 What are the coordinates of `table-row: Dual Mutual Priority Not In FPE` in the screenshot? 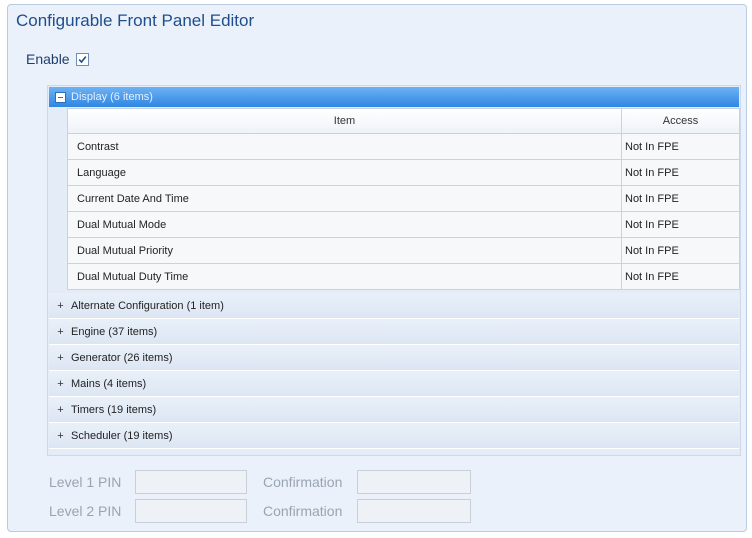 It's located at (403, 251).